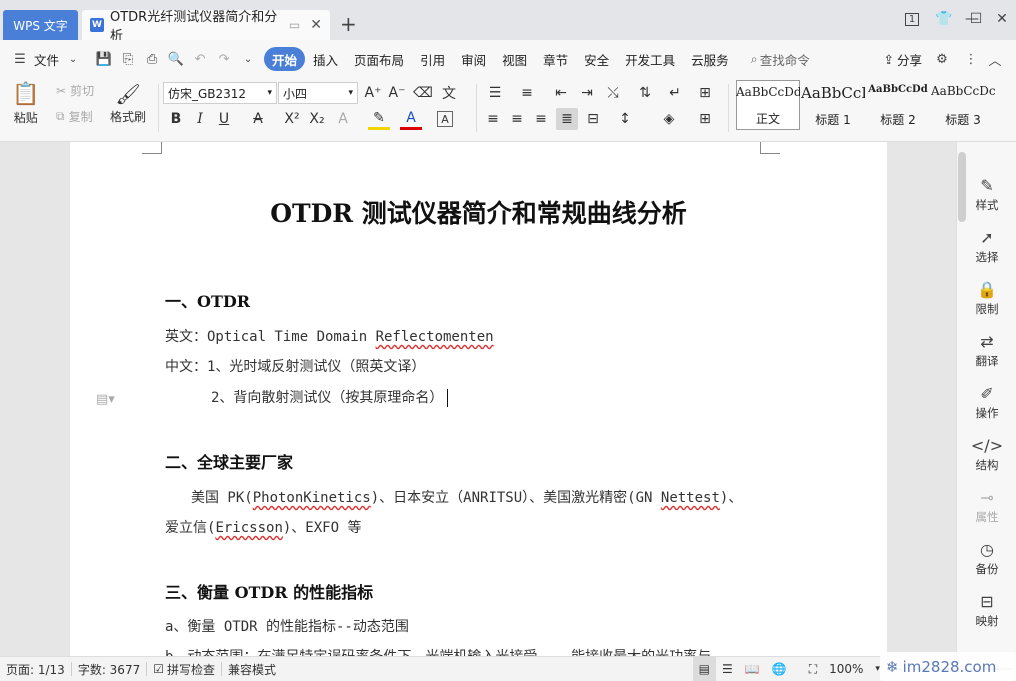 The height and width of the screenshot is (681, 1016). Describe the element at coordinates (976, 19) in the screenshot. I see `maximize-icon: ☐` at that location.